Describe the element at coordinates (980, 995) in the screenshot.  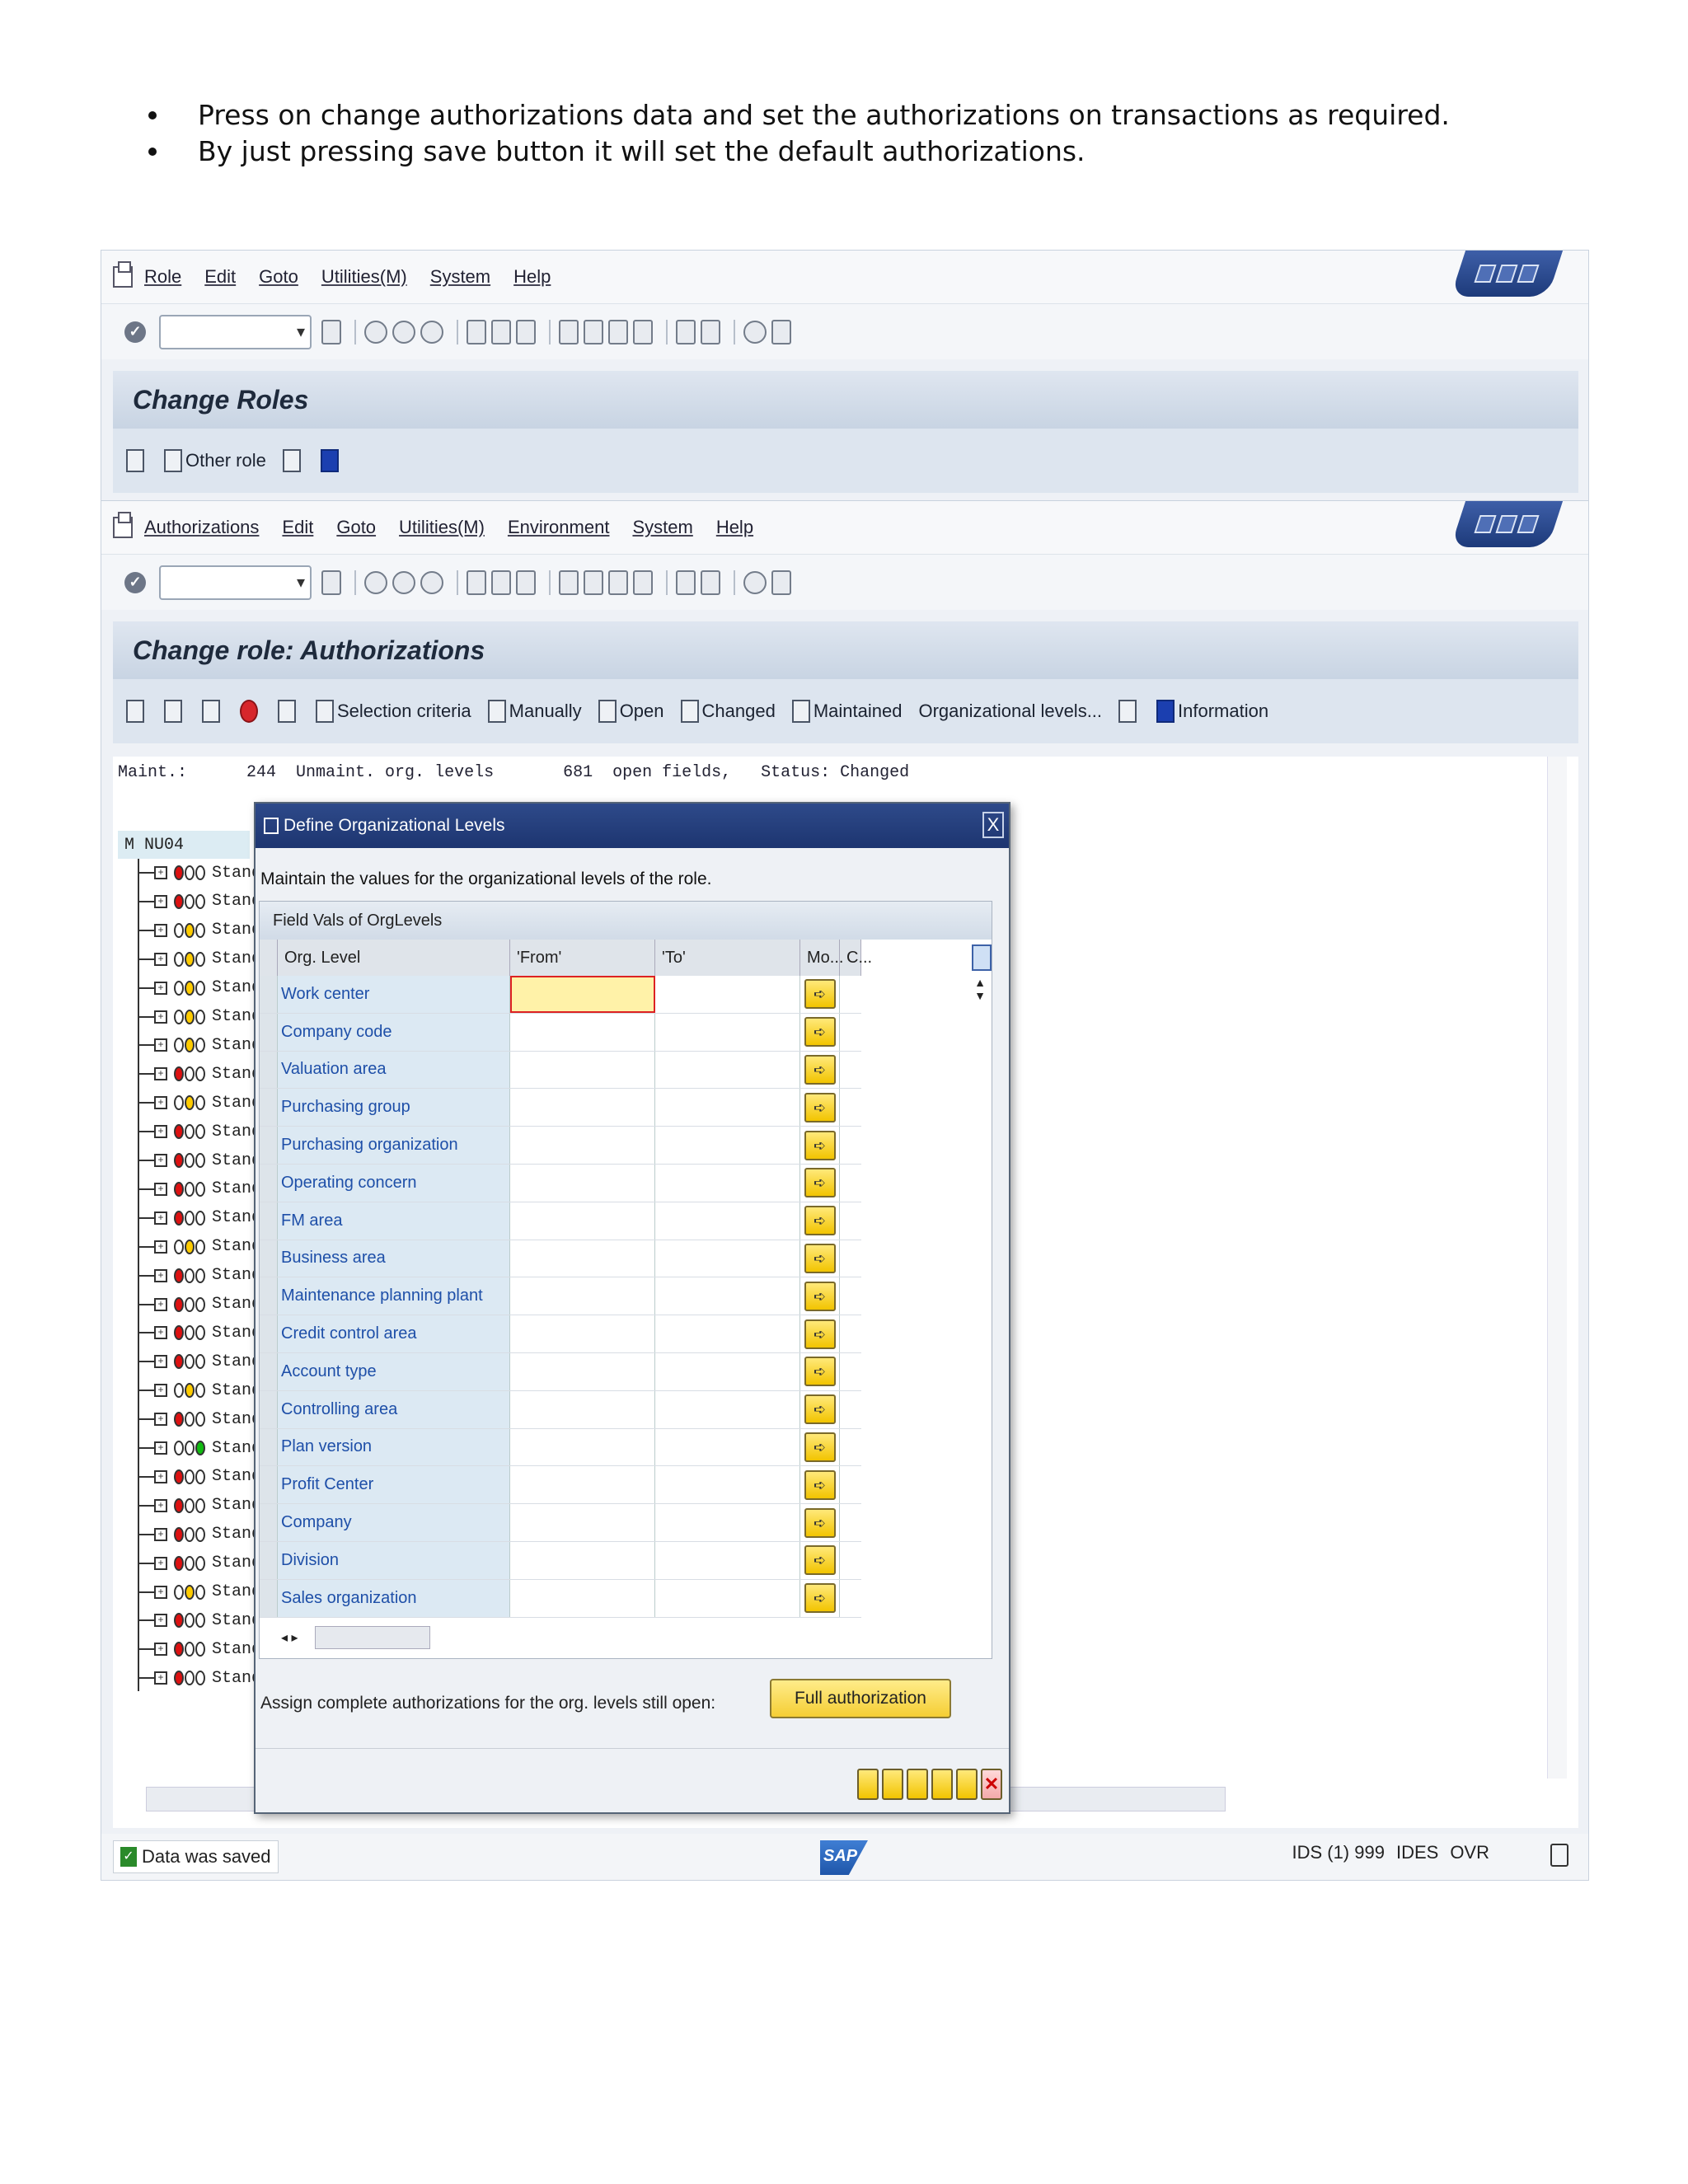
I see `scroll-down-icon: ▼` at that location.